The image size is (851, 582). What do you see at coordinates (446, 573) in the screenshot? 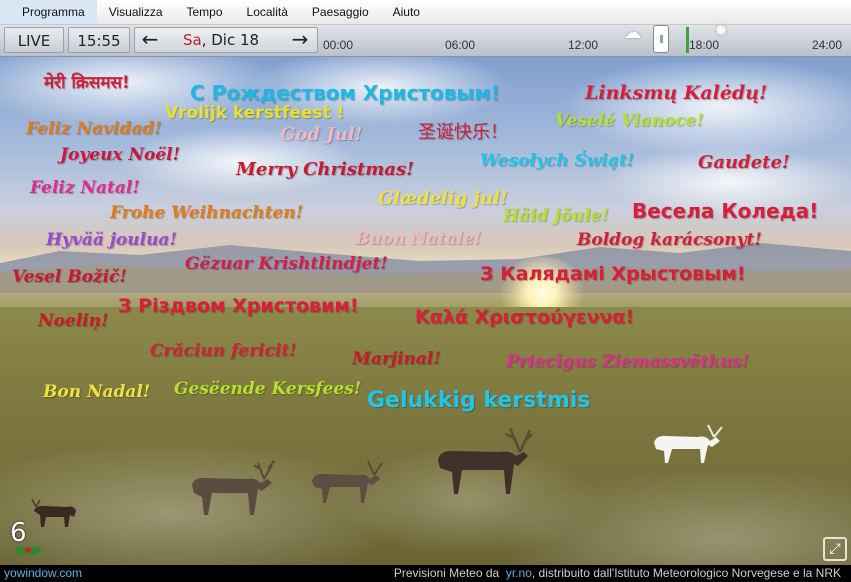
I see `credit-prefix: Previsioni Meteo da` at bounding box center [446, 573].